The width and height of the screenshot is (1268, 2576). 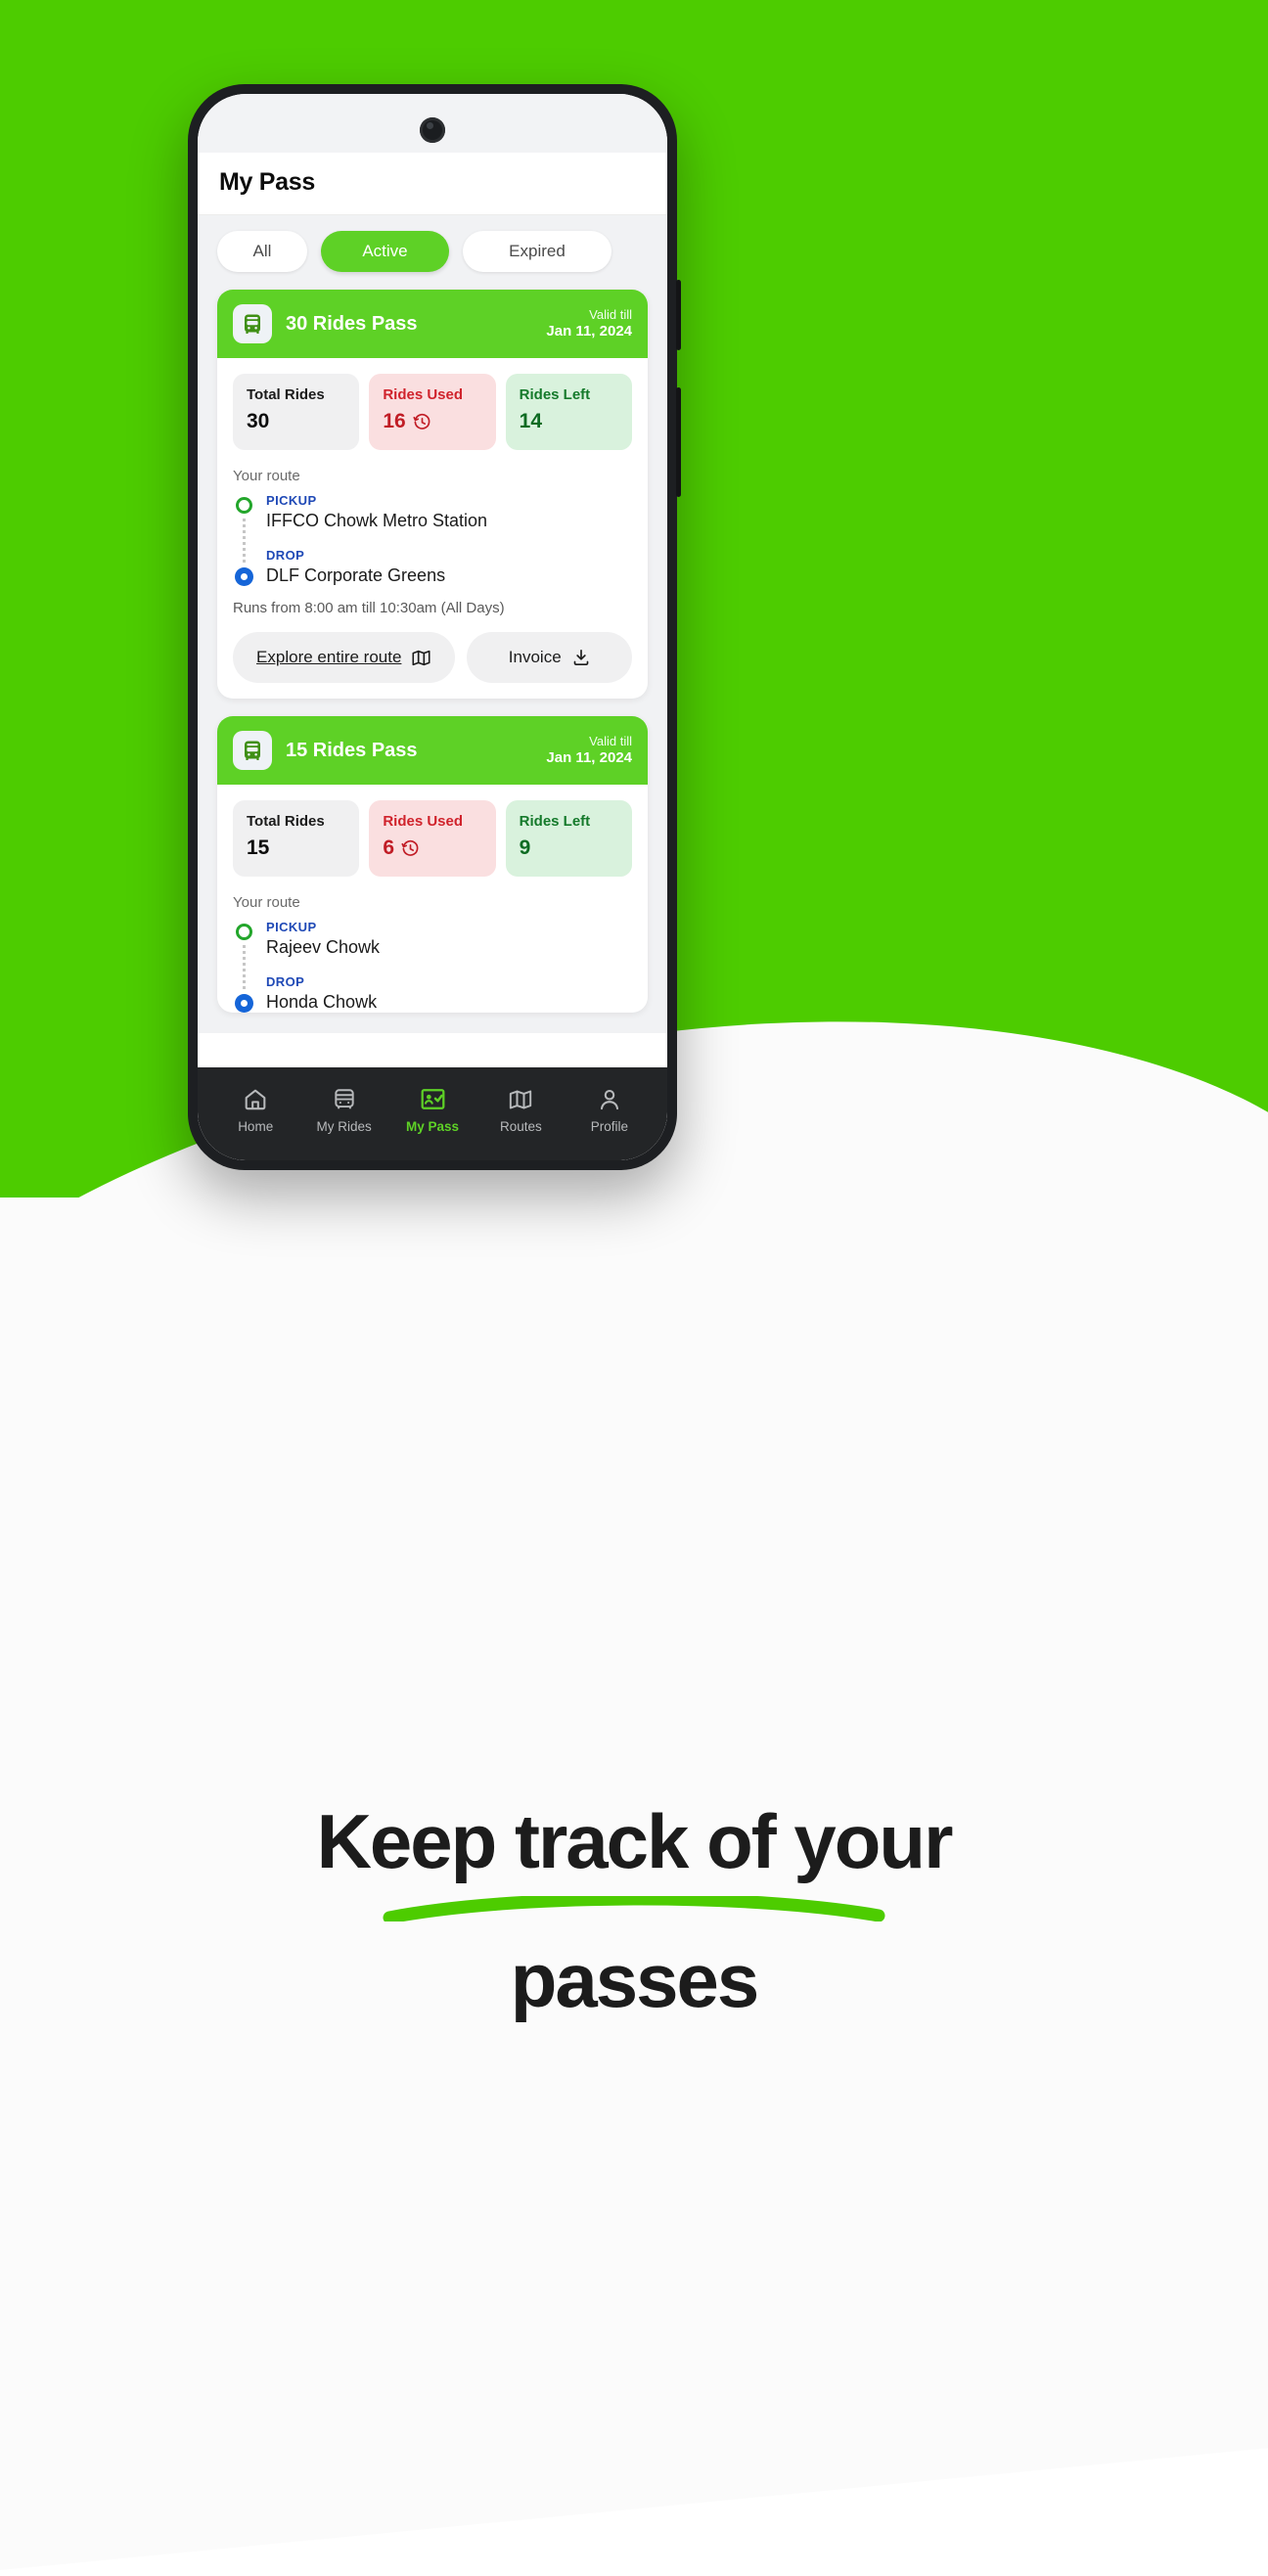 What do you see at coordinates (352, 323) in the screenshot?
I see `pass-title: 30 Rides Pass` at bounding box center [352, 323].